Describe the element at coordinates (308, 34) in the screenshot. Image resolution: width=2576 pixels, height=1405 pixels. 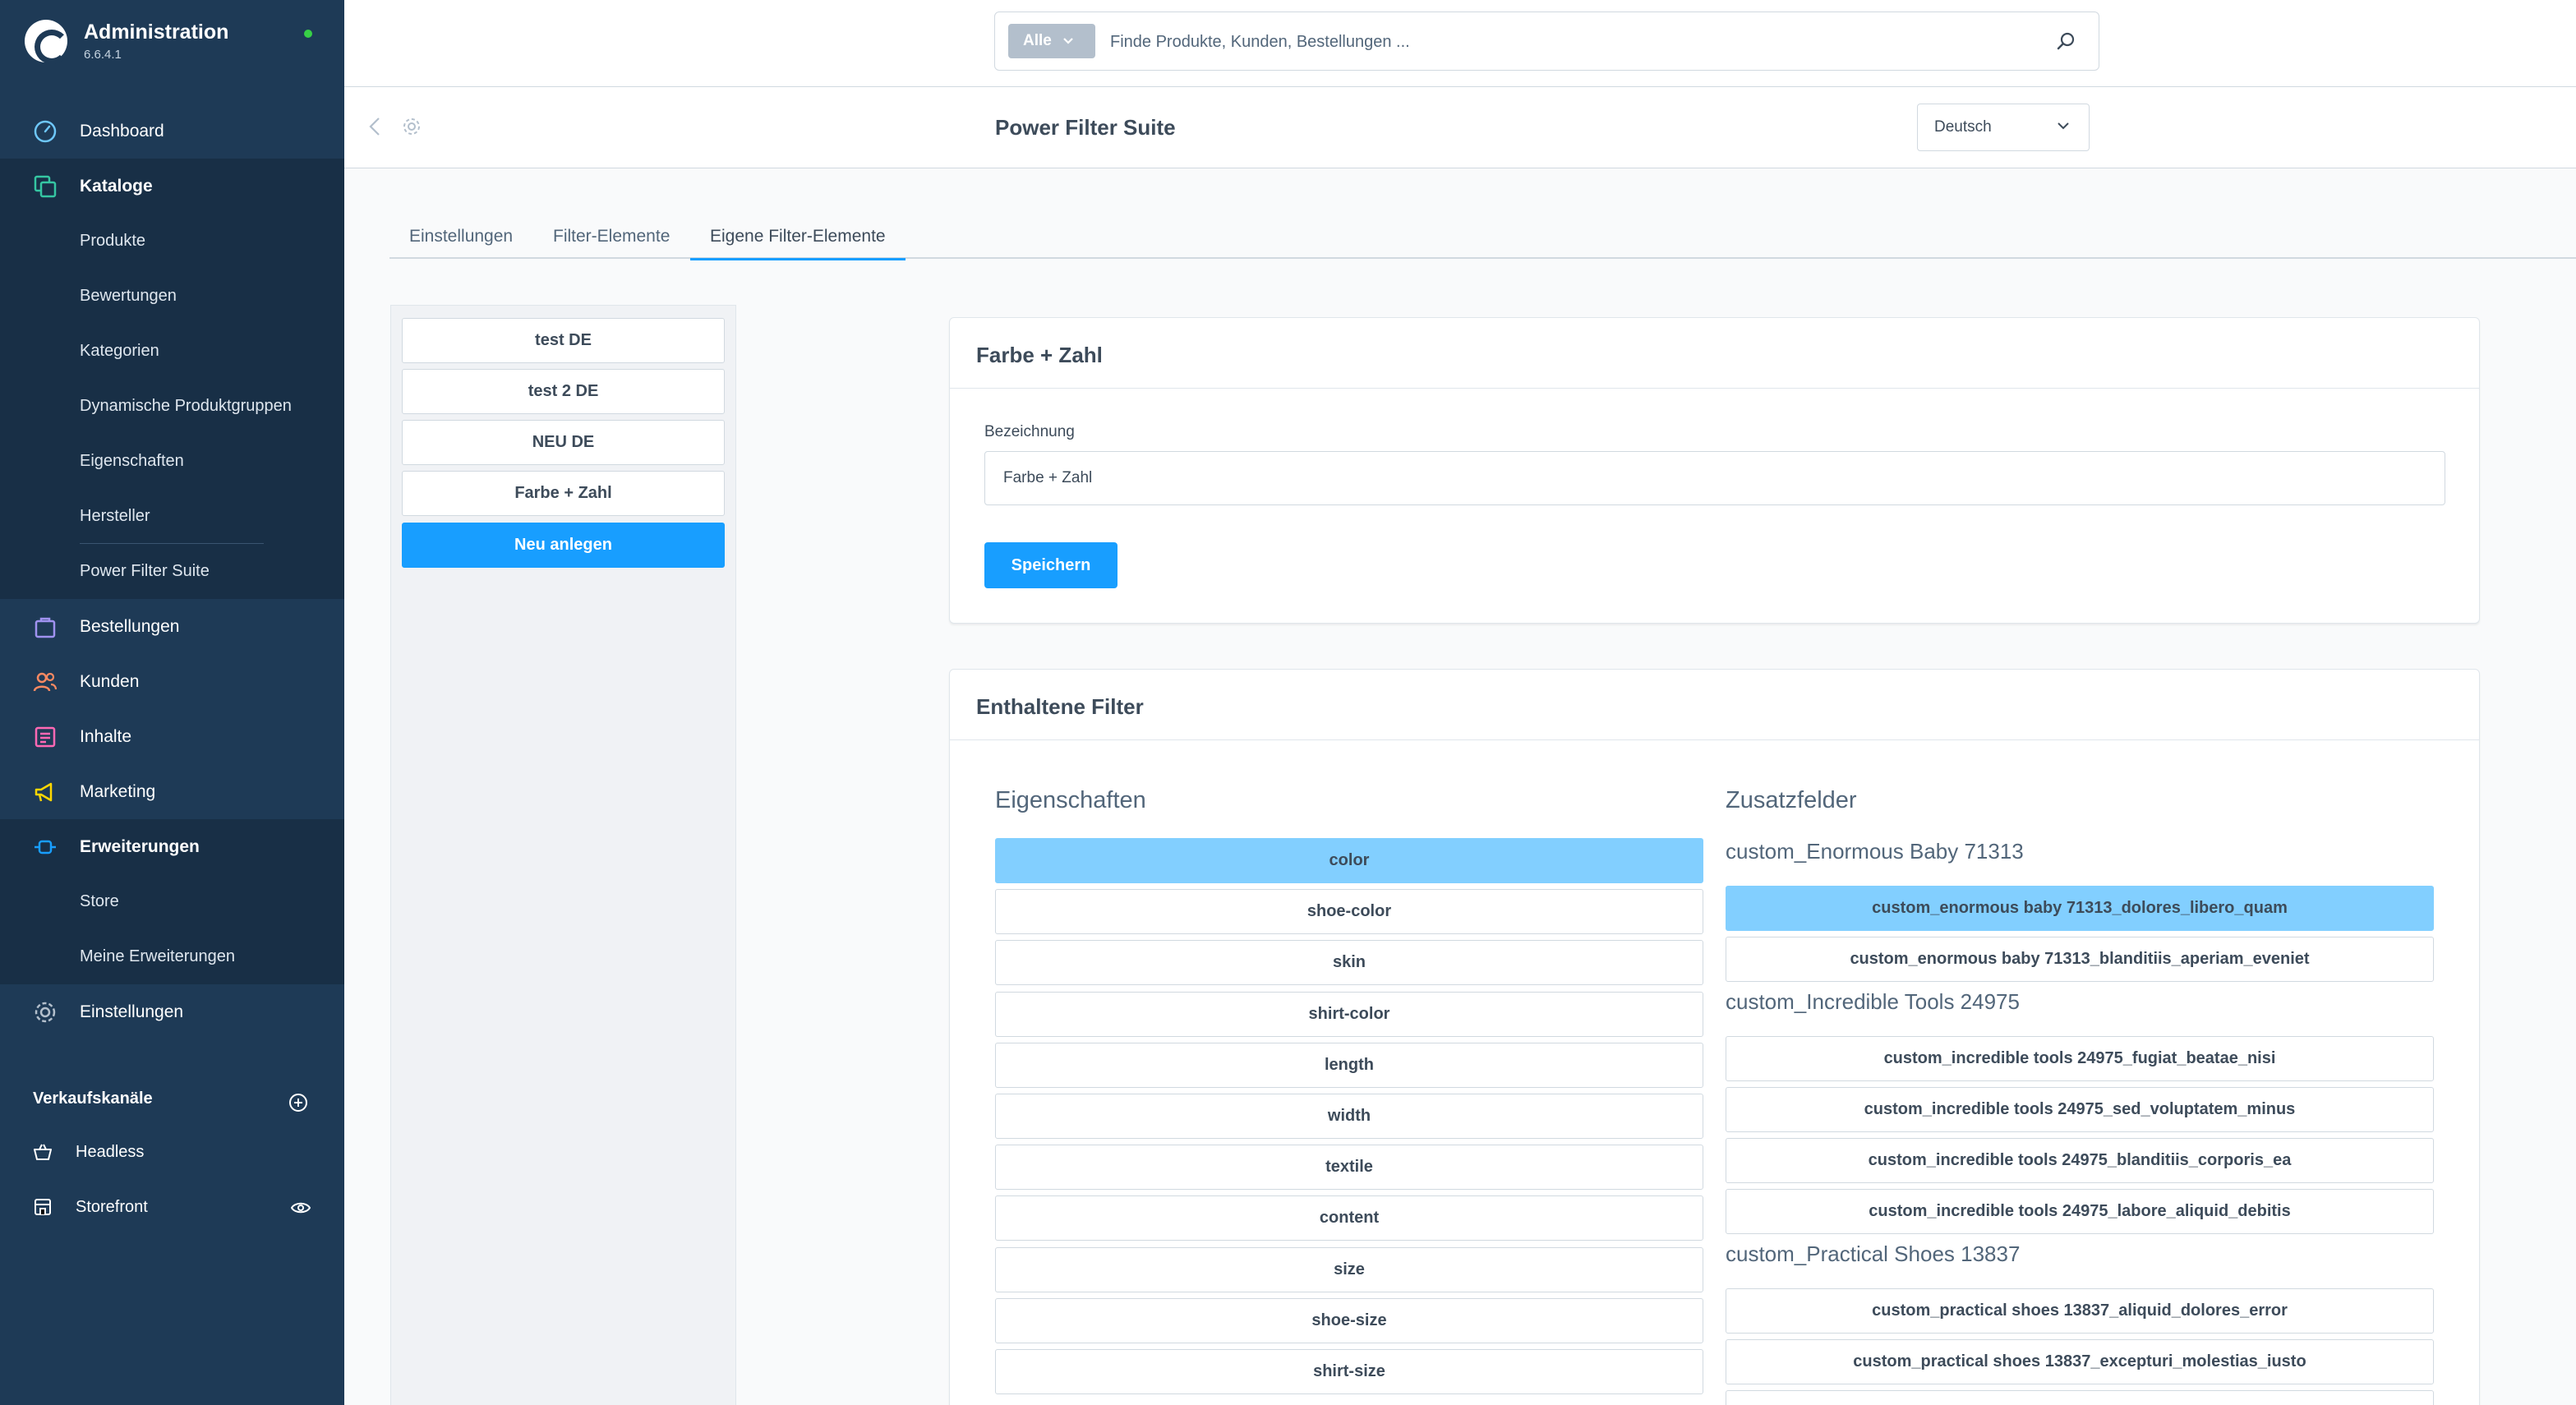
I see `online-status-icon` at that location.